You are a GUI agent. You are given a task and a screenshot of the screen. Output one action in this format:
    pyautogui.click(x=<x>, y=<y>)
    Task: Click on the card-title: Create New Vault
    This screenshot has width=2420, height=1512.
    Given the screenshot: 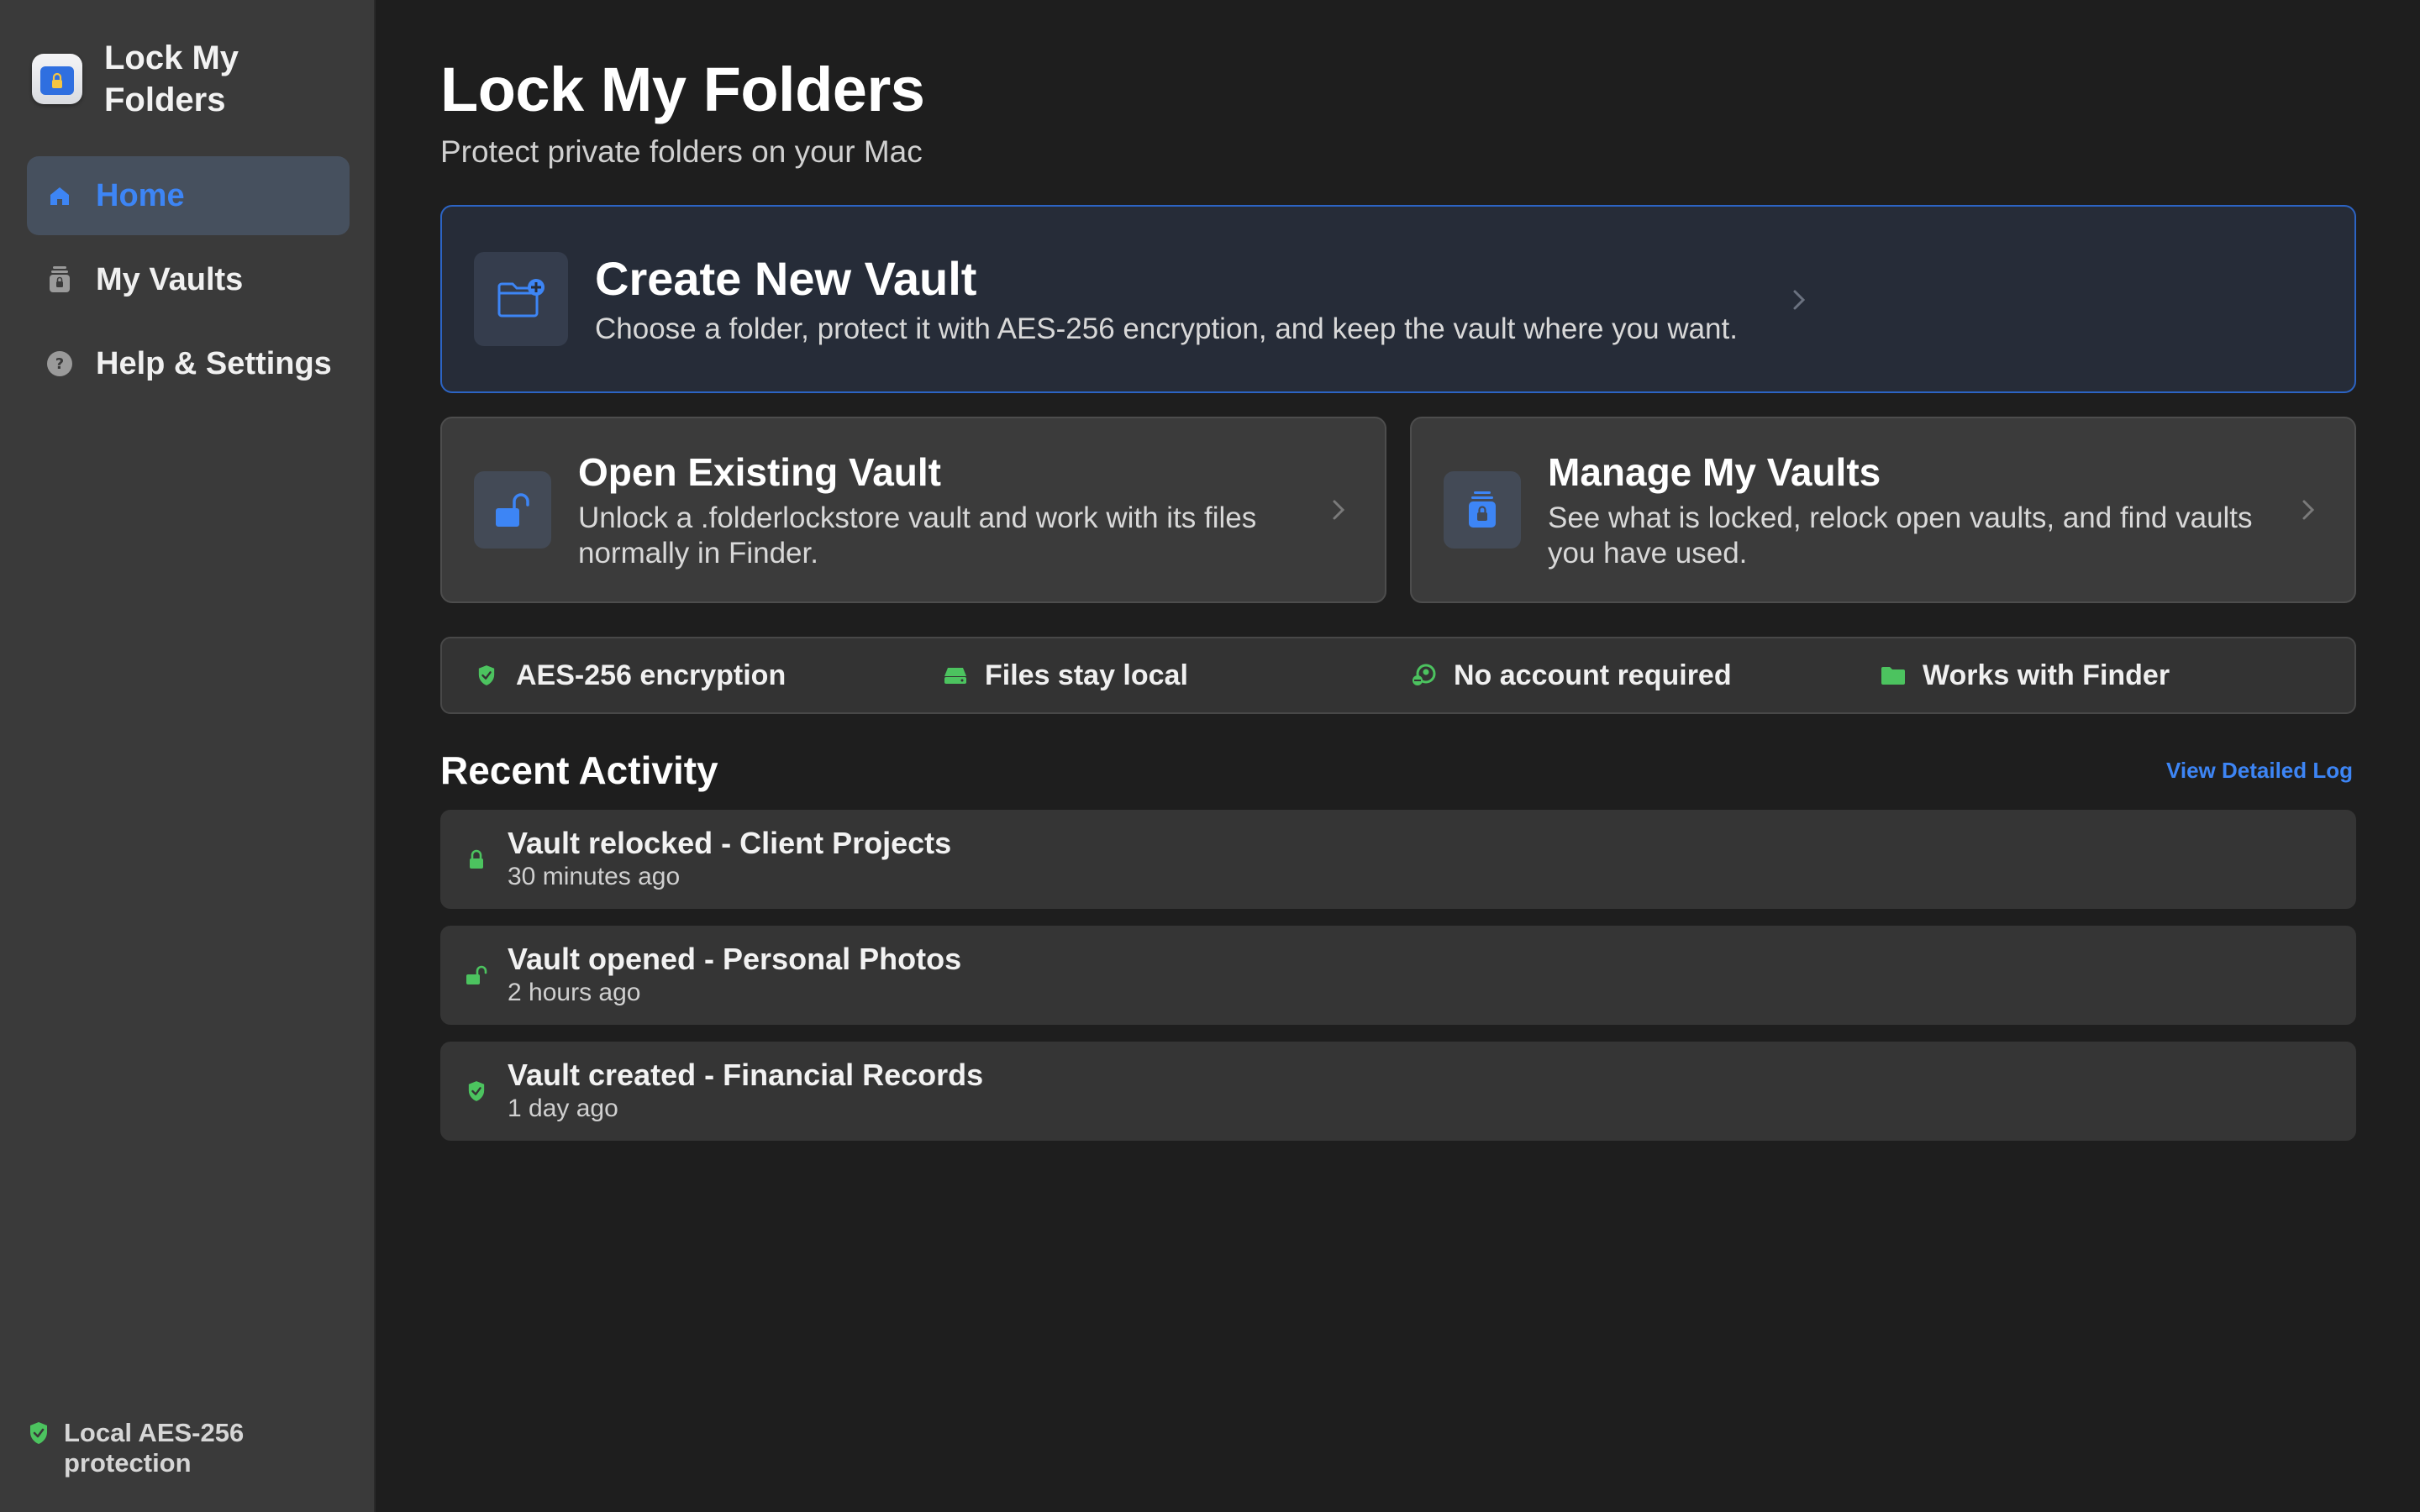 What is the action you would take?
    pyautogui.click(x=786, y=278)
    